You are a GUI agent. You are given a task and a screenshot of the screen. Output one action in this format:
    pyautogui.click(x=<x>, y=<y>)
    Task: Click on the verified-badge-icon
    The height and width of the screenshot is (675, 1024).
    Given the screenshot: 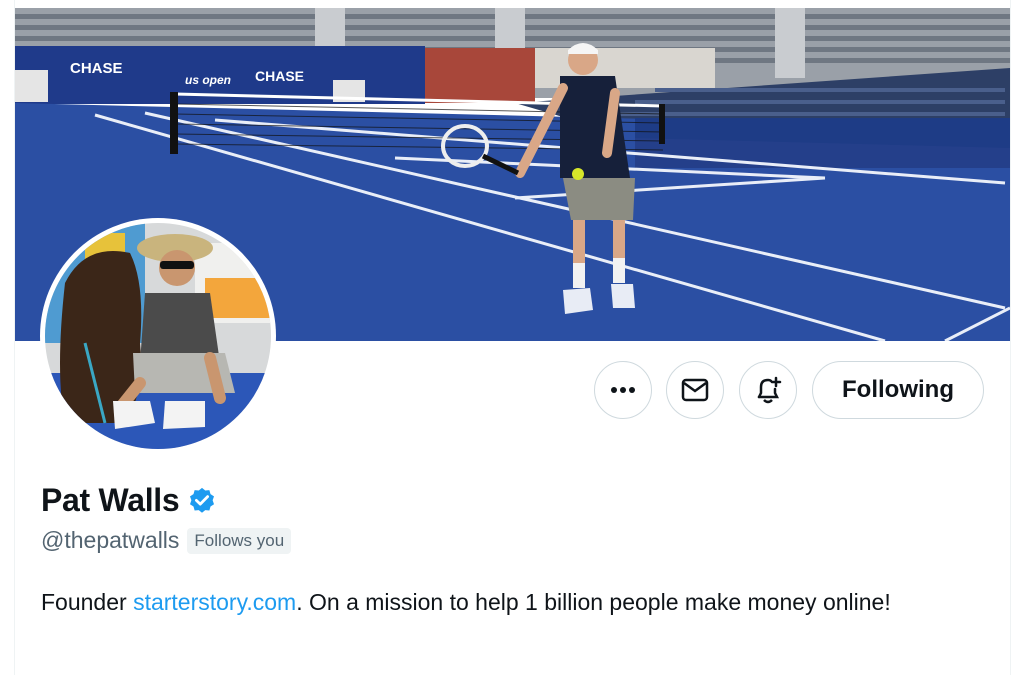 What is the action you would take?
    pyautogui.click(x=202, y=501)
    